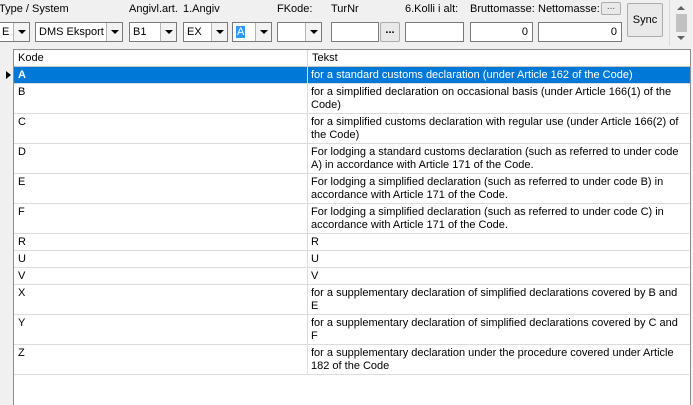  What do you see at coordinates (161, 299) in the screenshot?
I see `kode-cell: X` at bounding box center [161, 299].